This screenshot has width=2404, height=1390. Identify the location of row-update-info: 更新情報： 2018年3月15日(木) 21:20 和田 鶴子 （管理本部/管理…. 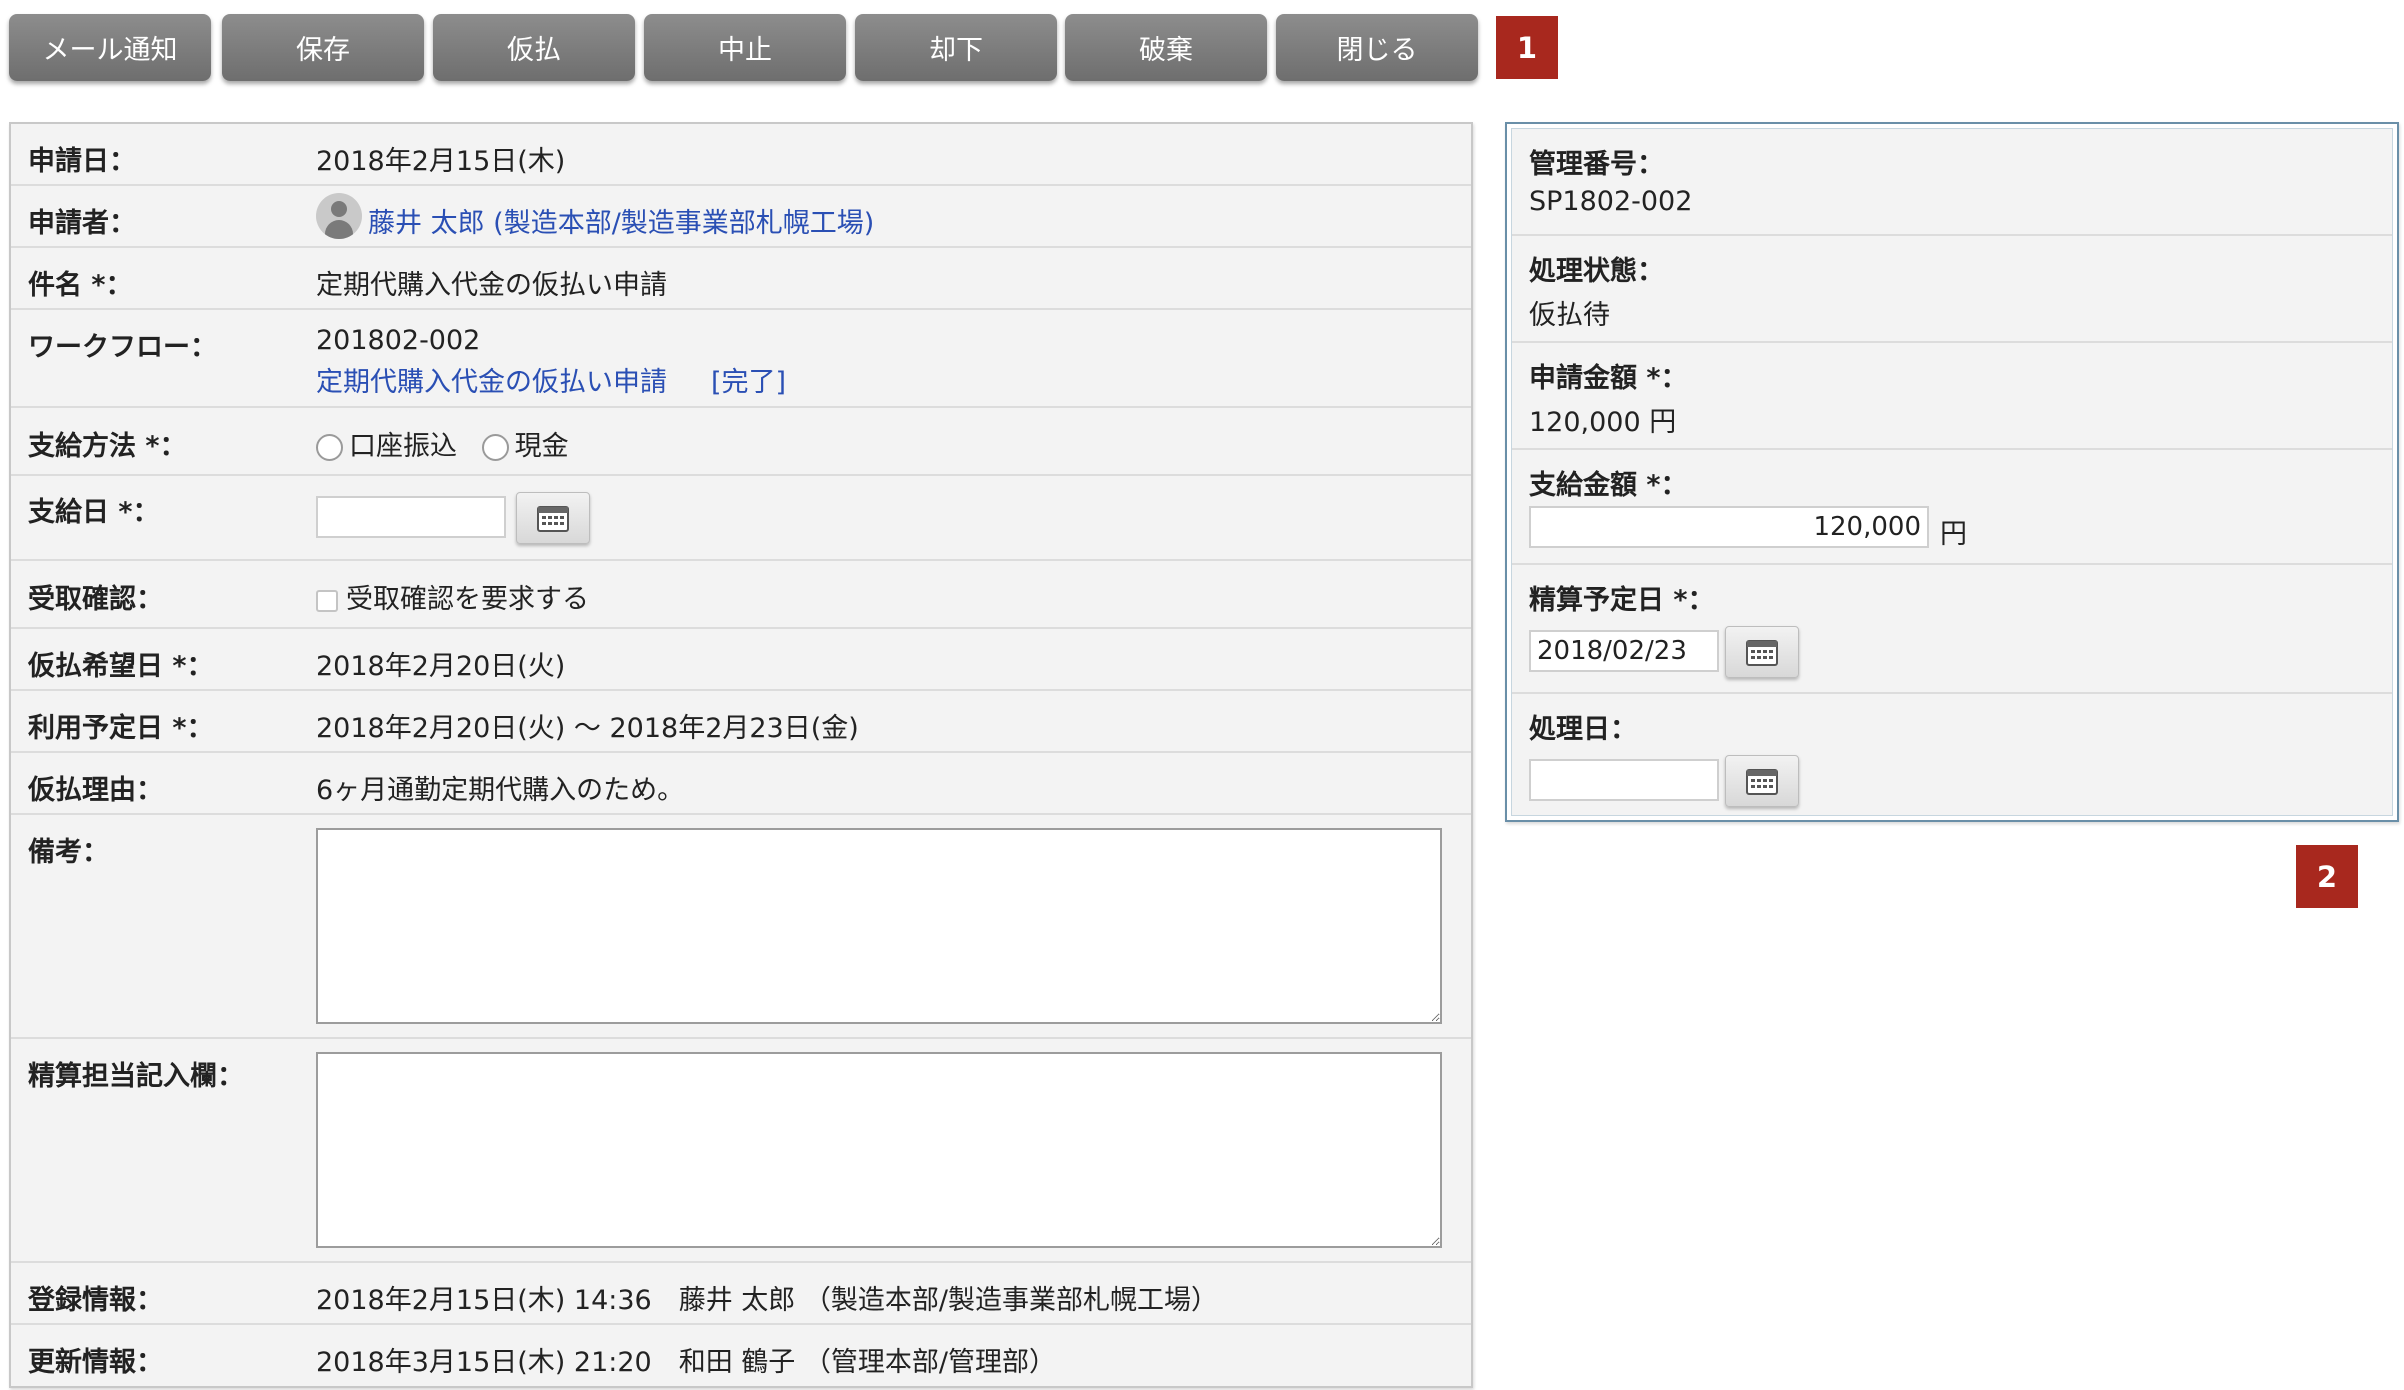
(741, 1356).